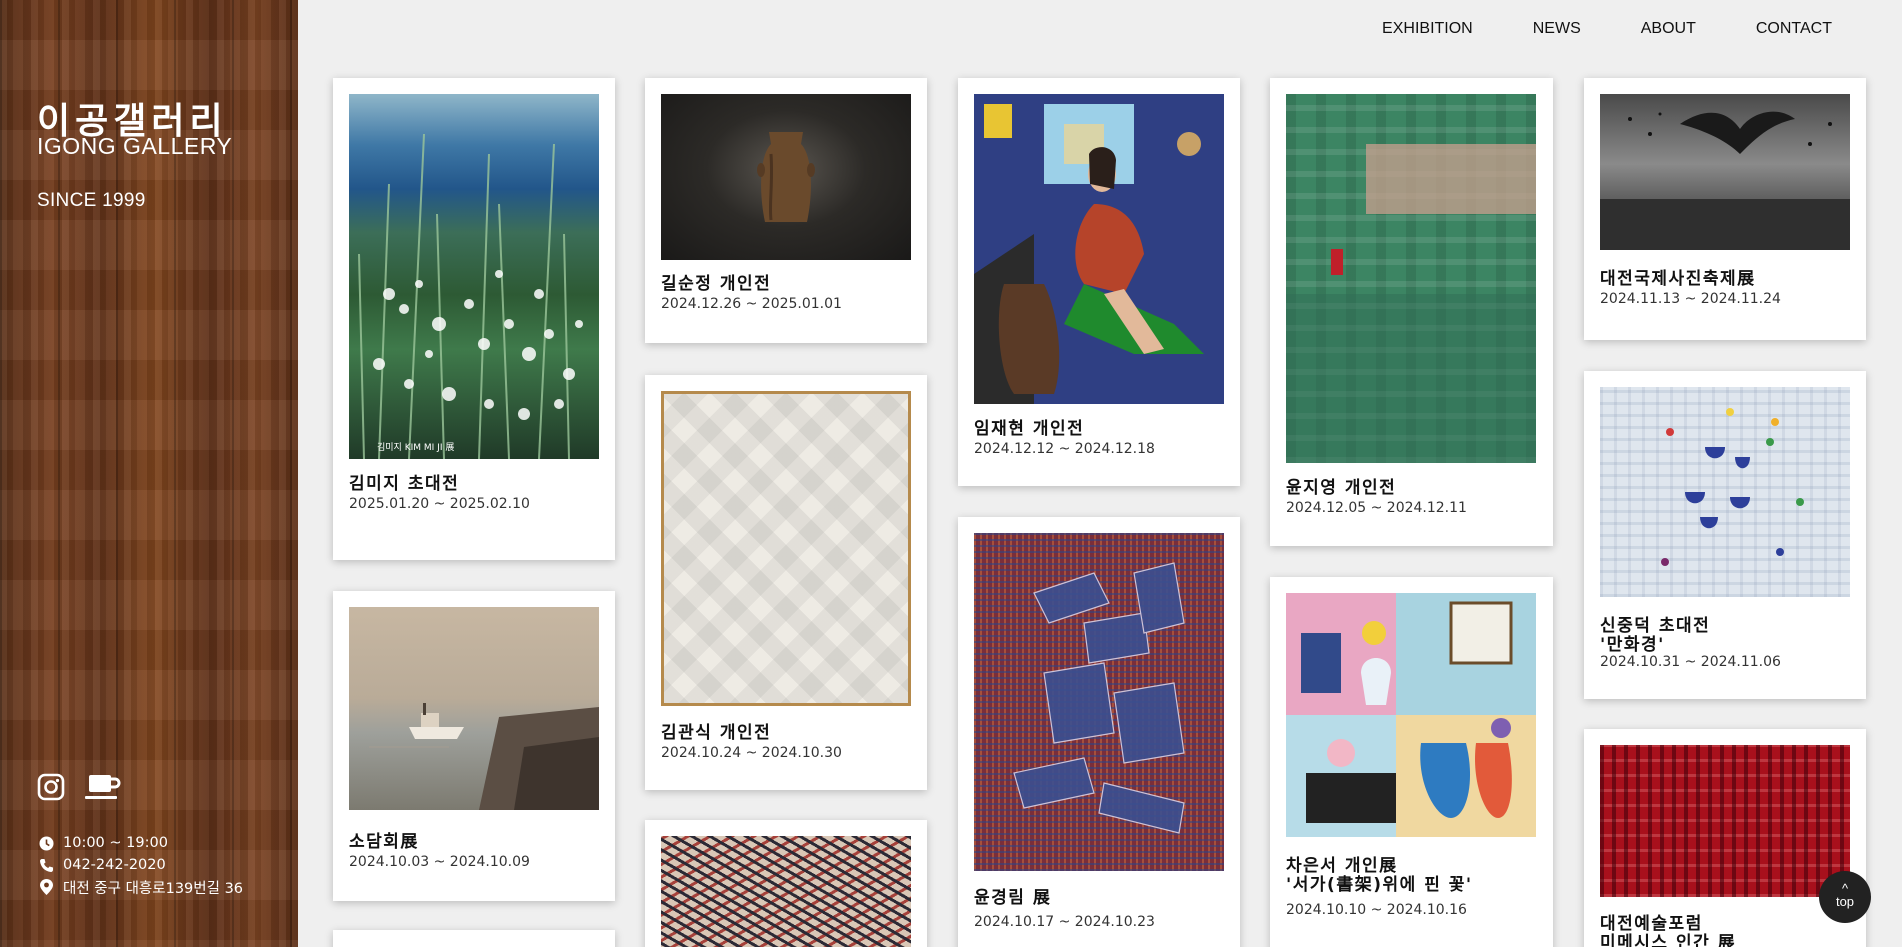  What do you see at coordinates (439, 504) in the screenshot?
I see `exhibition-date: 2025.01.20 ~ 2025.02.10` at bounding box center [439, 504].